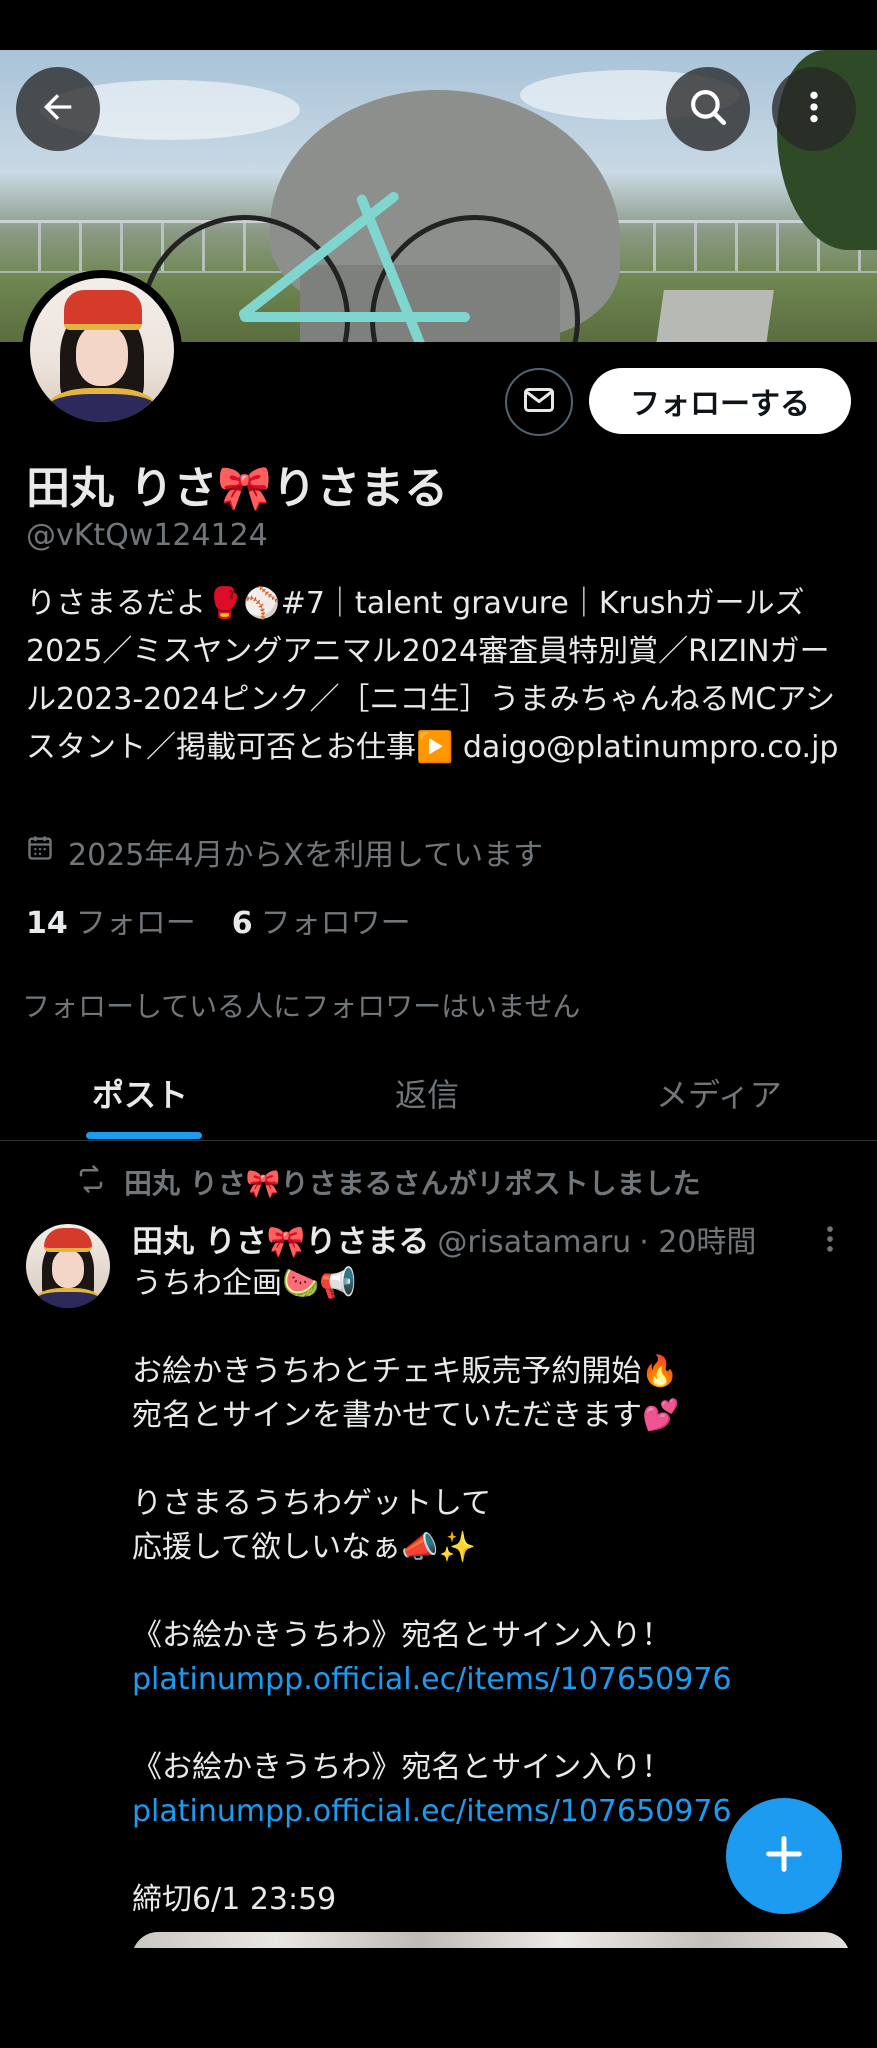 The height and width of the screenshot is (2048, 877). I want to click on more-button, so click(814, 109).